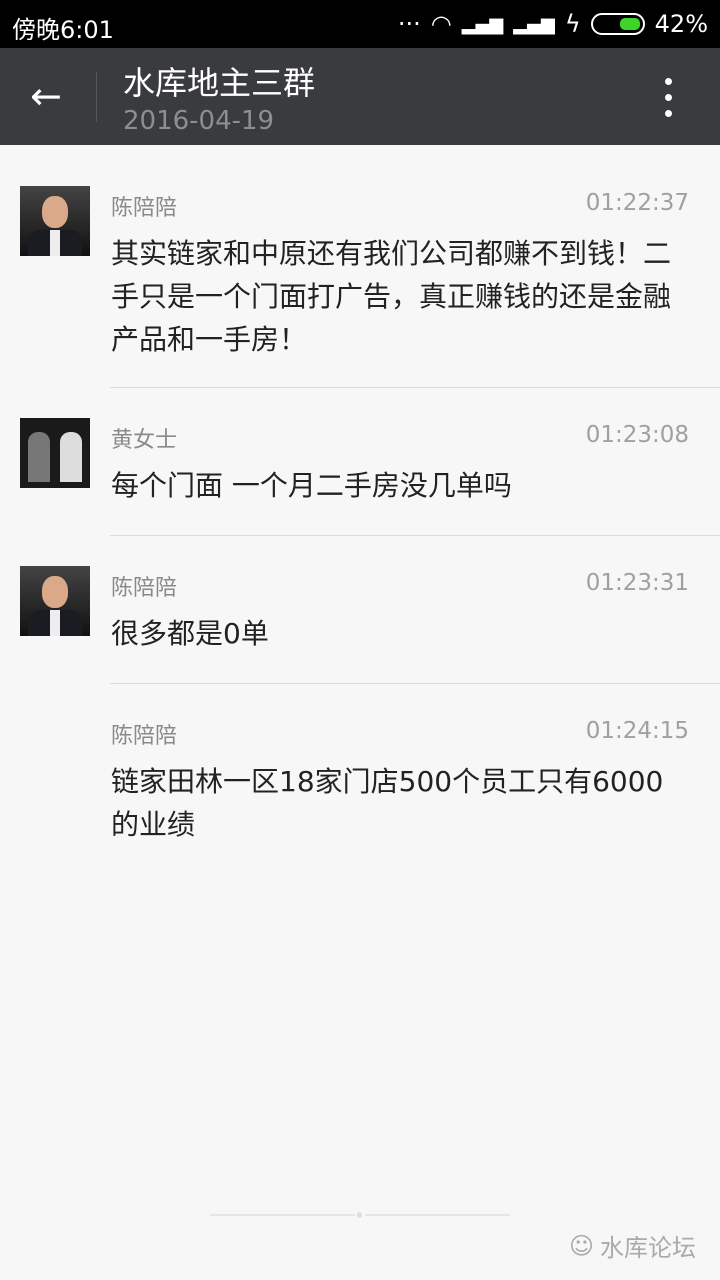  What do you see at coordinates (190, 633) in the screenshot?
I see `message-text: 很多都是0单` at bounding box center [190, 633].